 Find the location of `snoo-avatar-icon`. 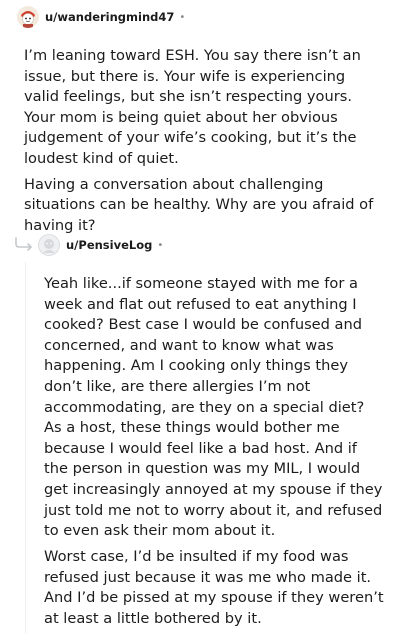

snoo-avatar-icon is located at coordinates (28, 17).